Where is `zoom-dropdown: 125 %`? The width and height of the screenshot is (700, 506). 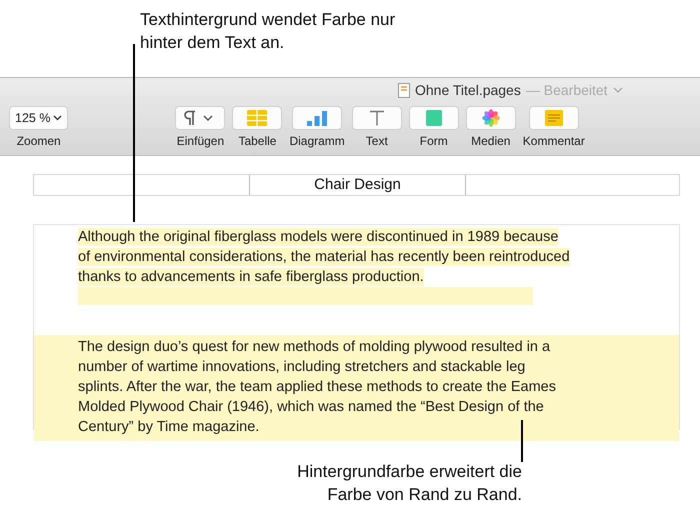
zoom-dropdown: 125 % is located at coordinates (38, 118).